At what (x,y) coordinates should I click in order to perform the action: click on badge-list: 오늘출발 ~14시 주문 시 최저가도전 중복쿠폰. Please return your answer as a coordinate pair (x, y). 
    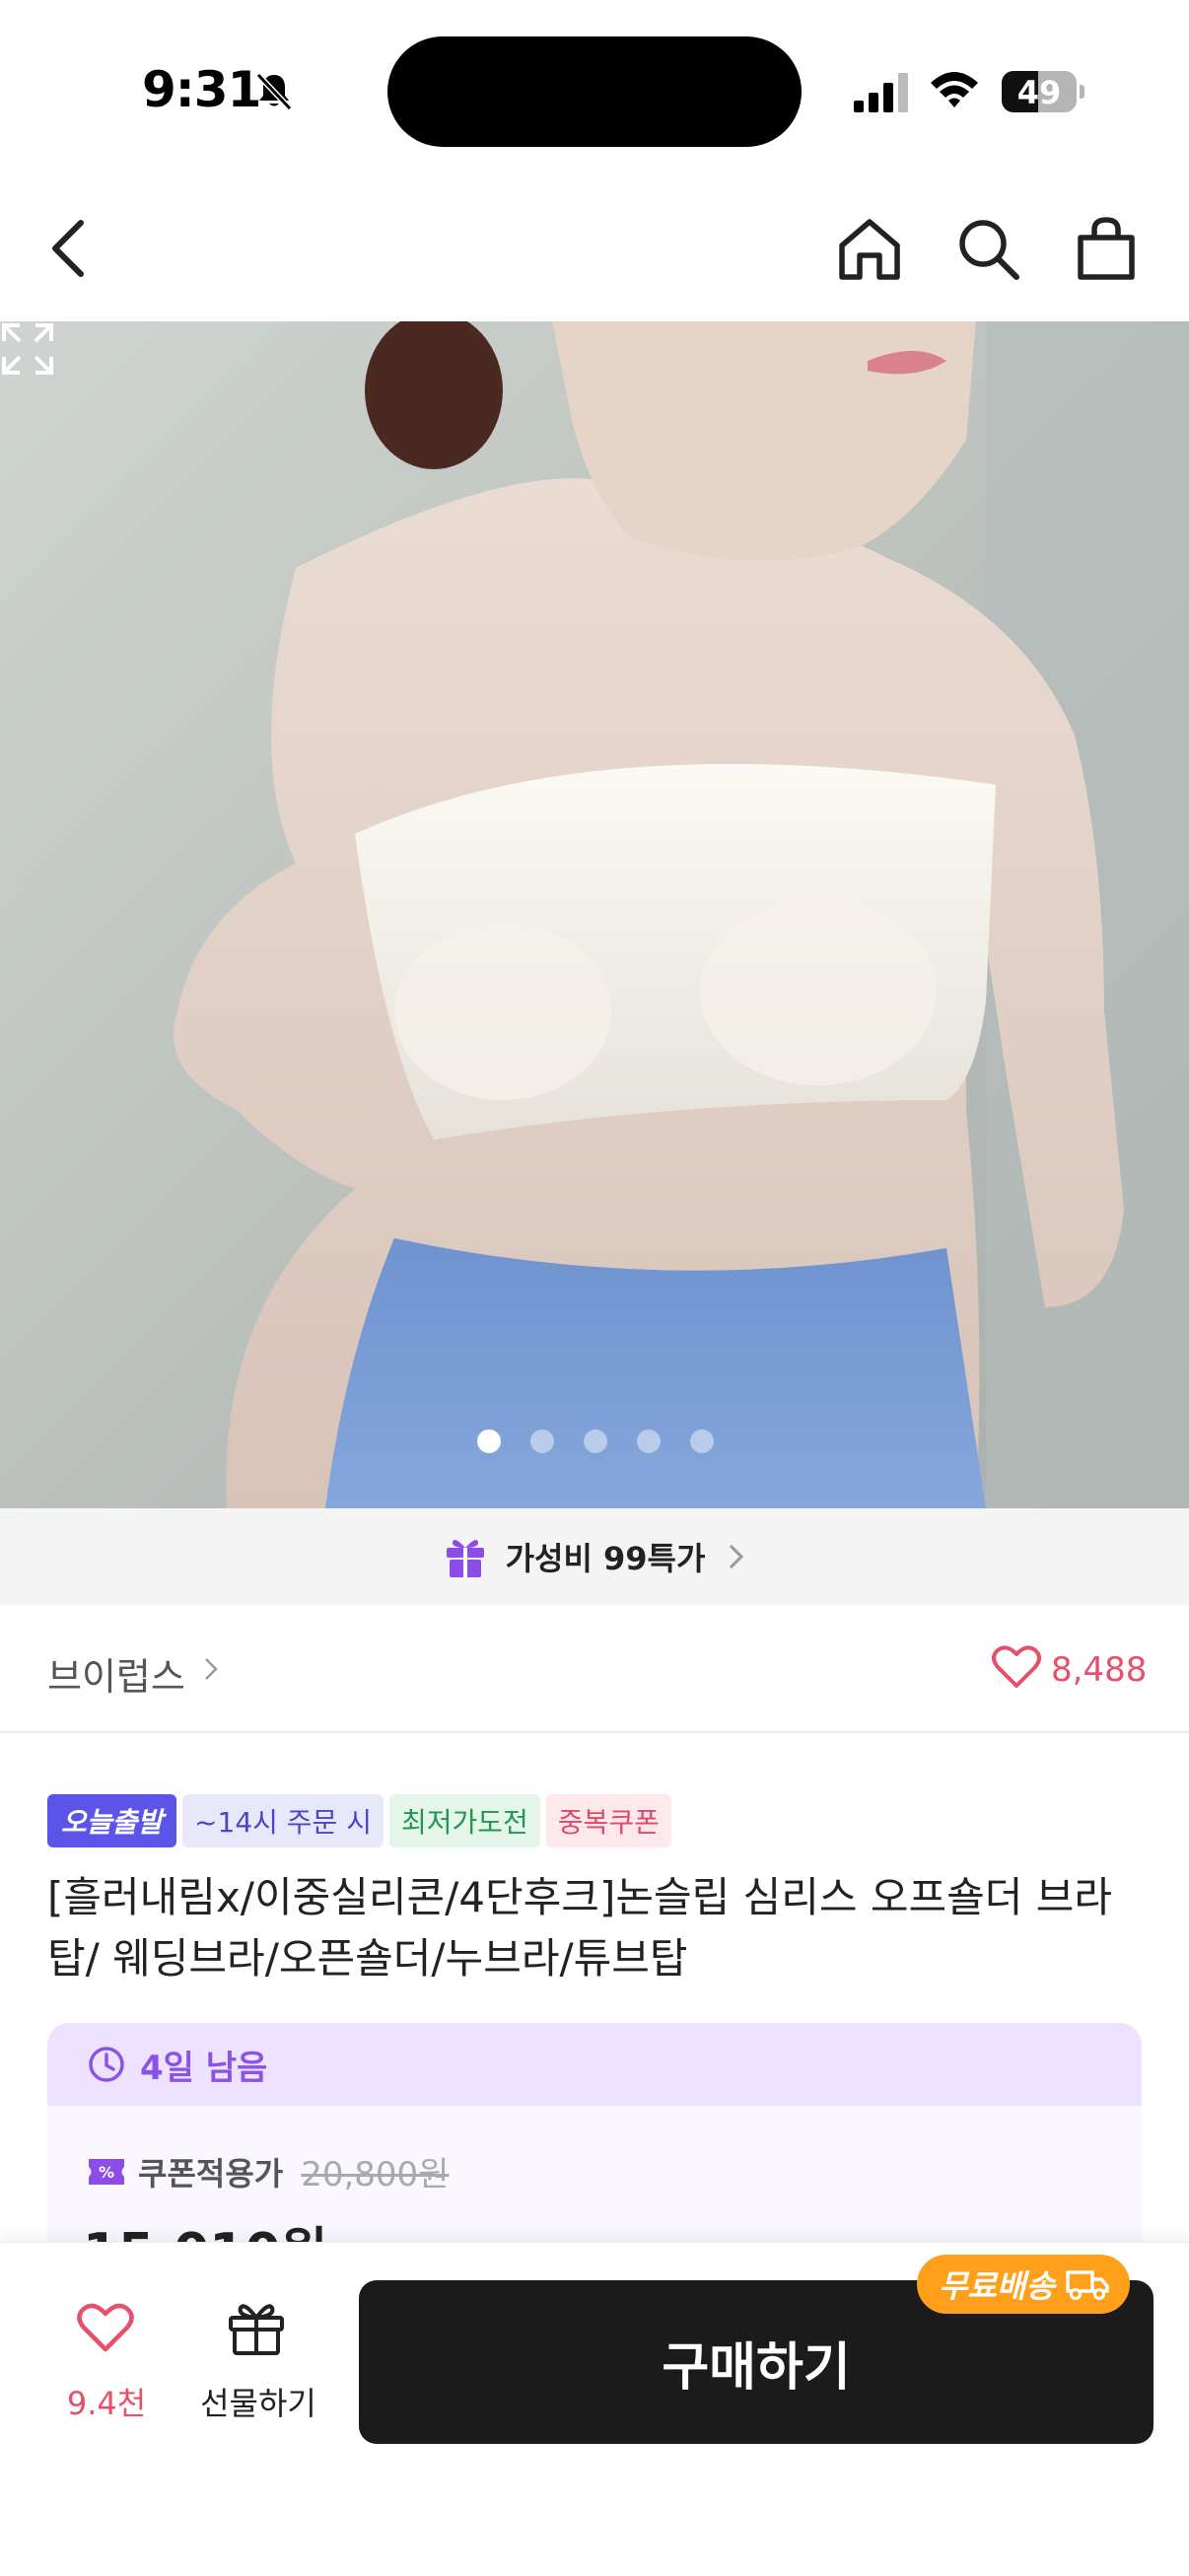
    Looking at the image, I should click on (359, 1821).